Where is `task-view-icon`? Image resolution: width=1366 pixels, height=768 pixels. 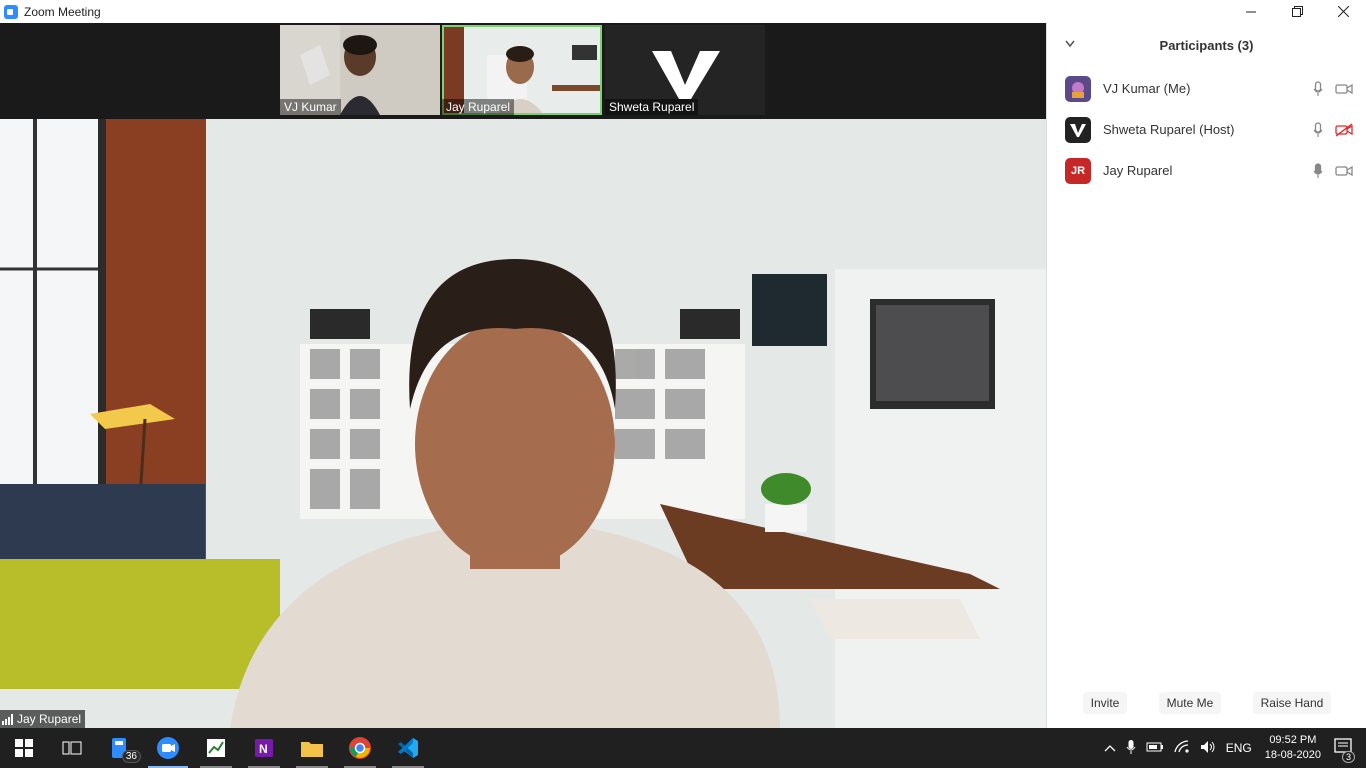
task-view-icon is located at coordinates (72, 748).